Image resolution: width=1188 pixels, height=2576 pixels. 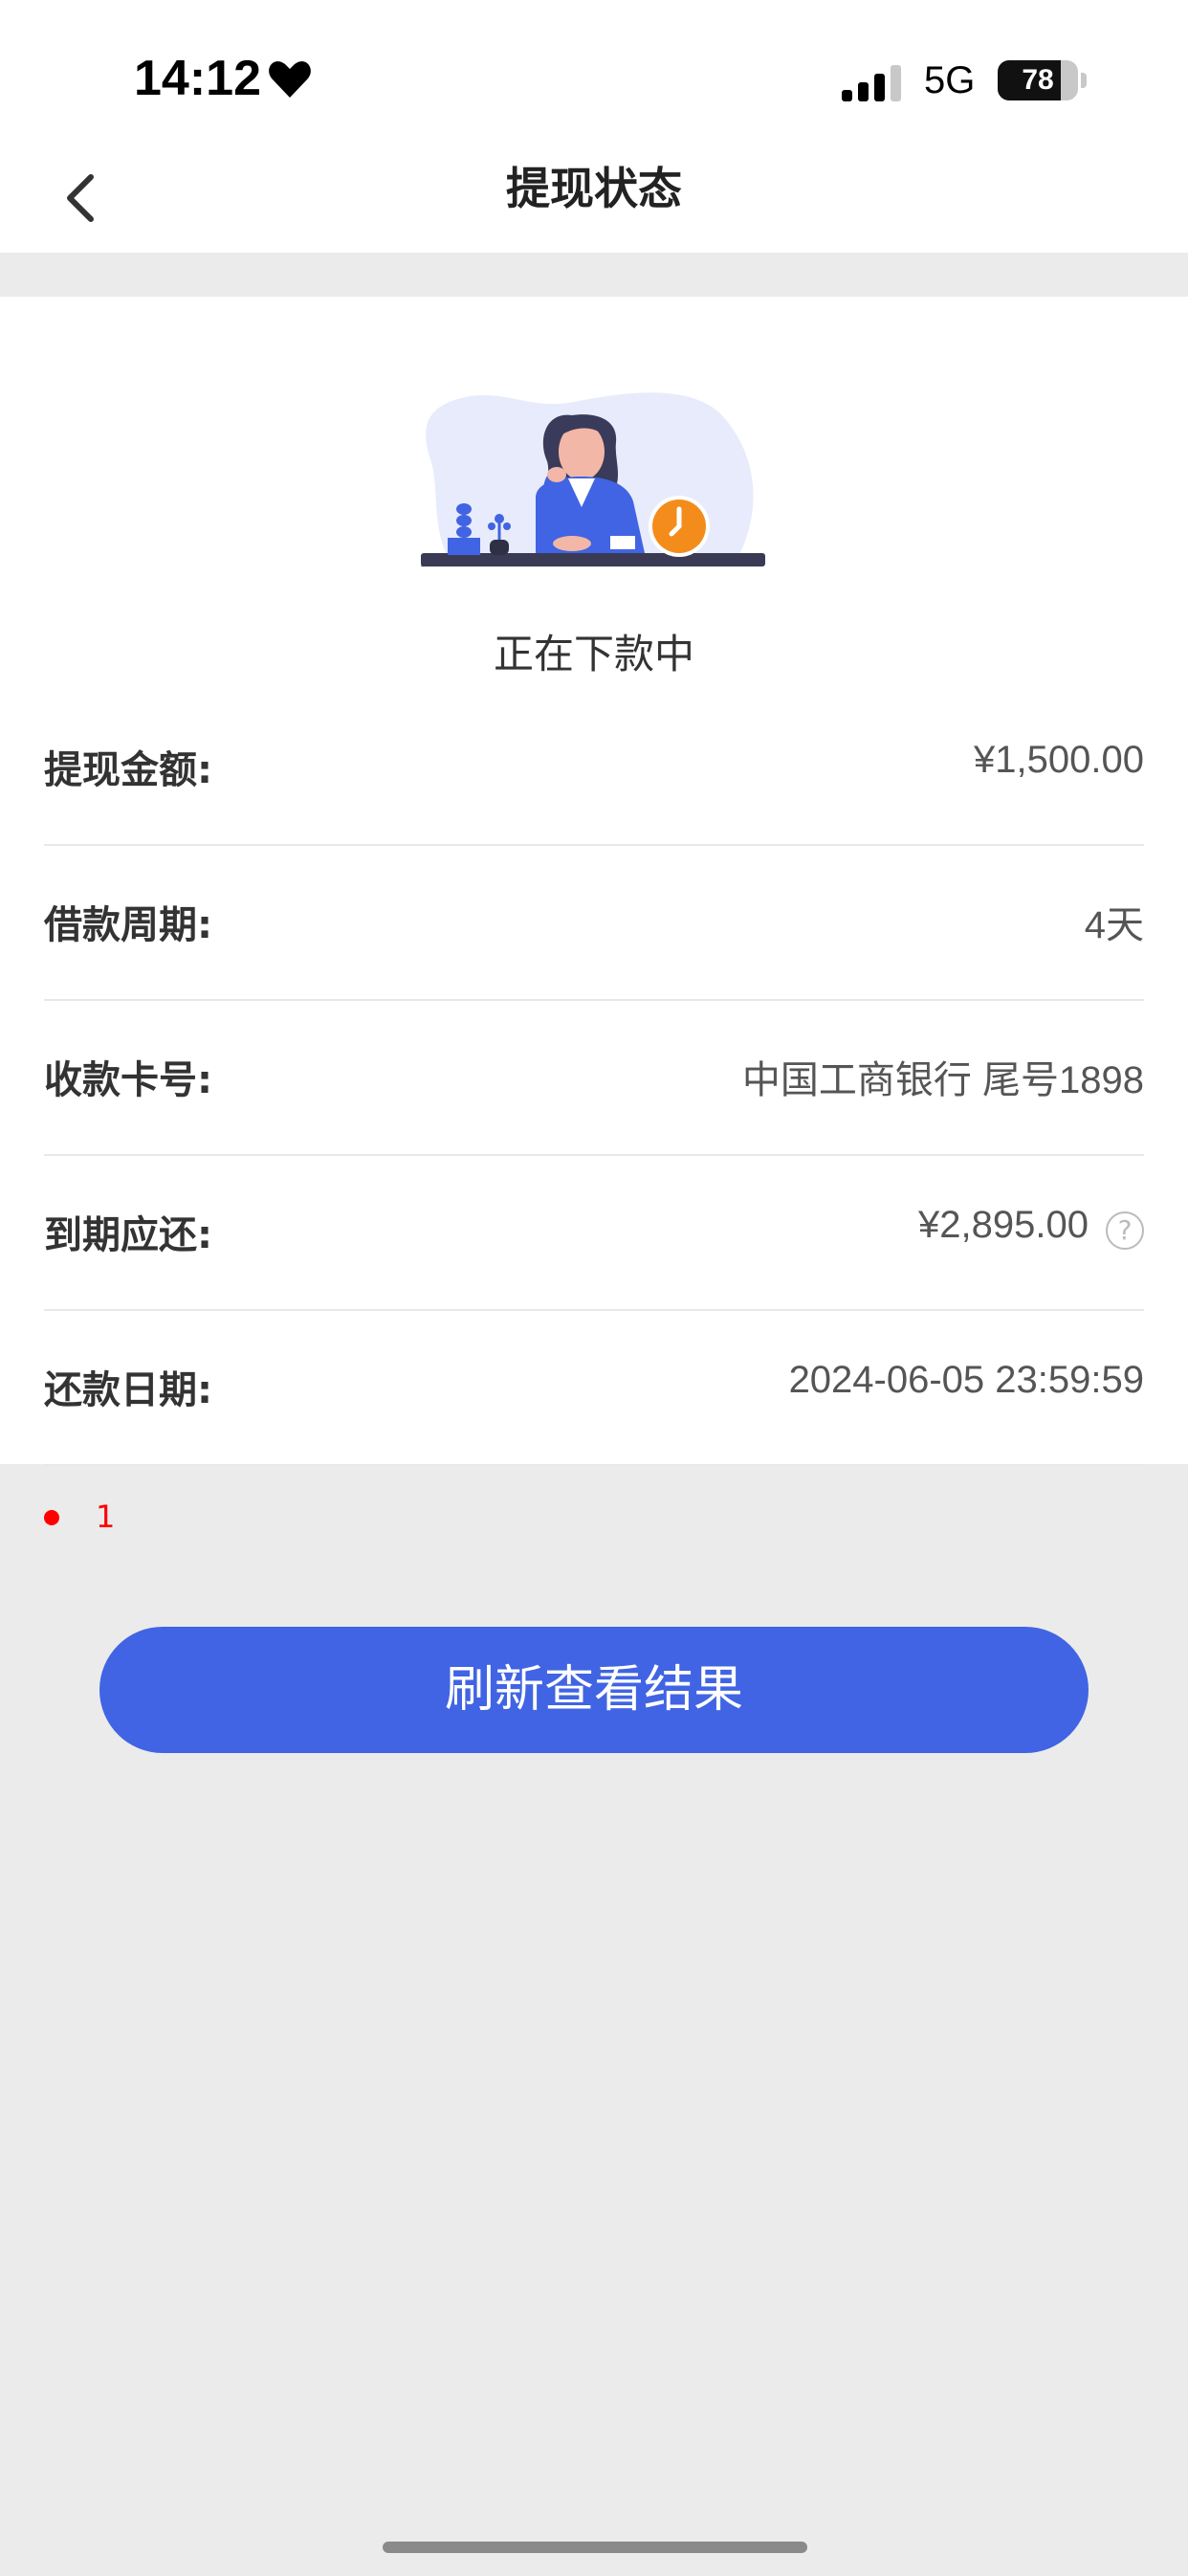 What do you see at coordinates (594, 1388) in the screenshot?
I see `detail-row-due-date: 还款日期: 2024-06-05 23:59:59` at bounding box center [594, 1388].